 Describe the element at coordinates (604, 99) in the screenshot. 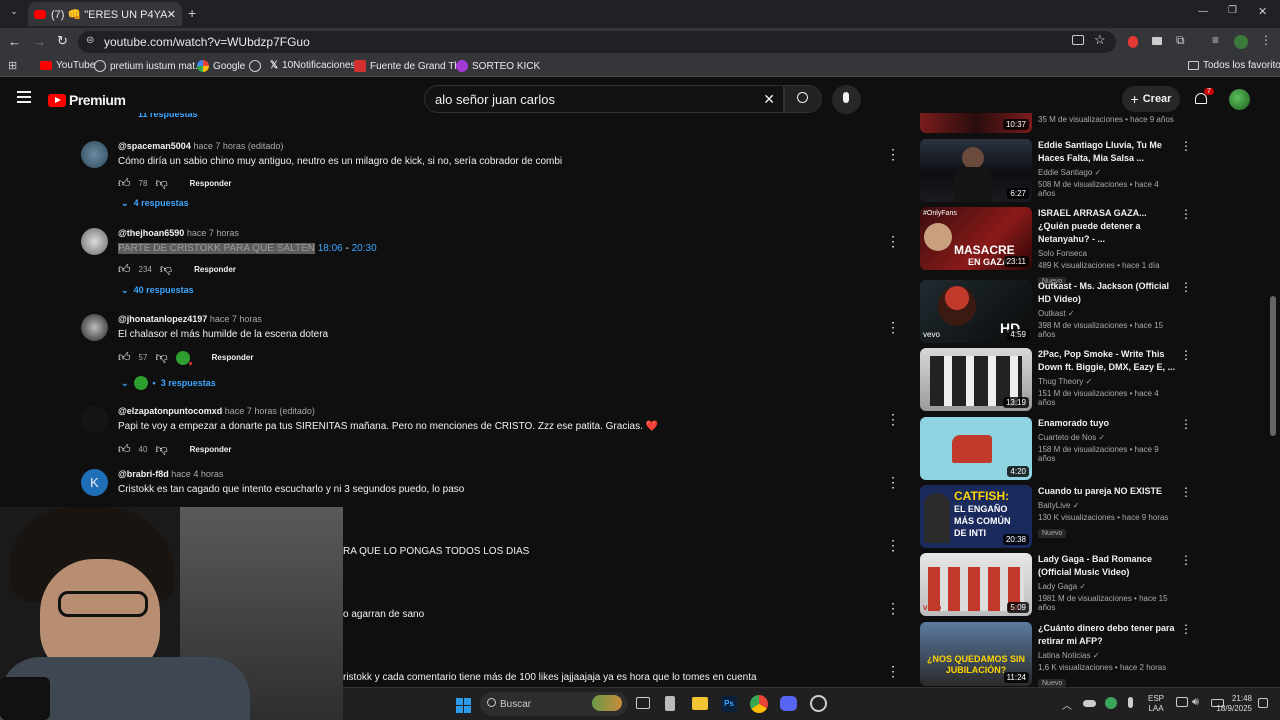

I see `search-input: alo señor juan carlos ✕` at that location.